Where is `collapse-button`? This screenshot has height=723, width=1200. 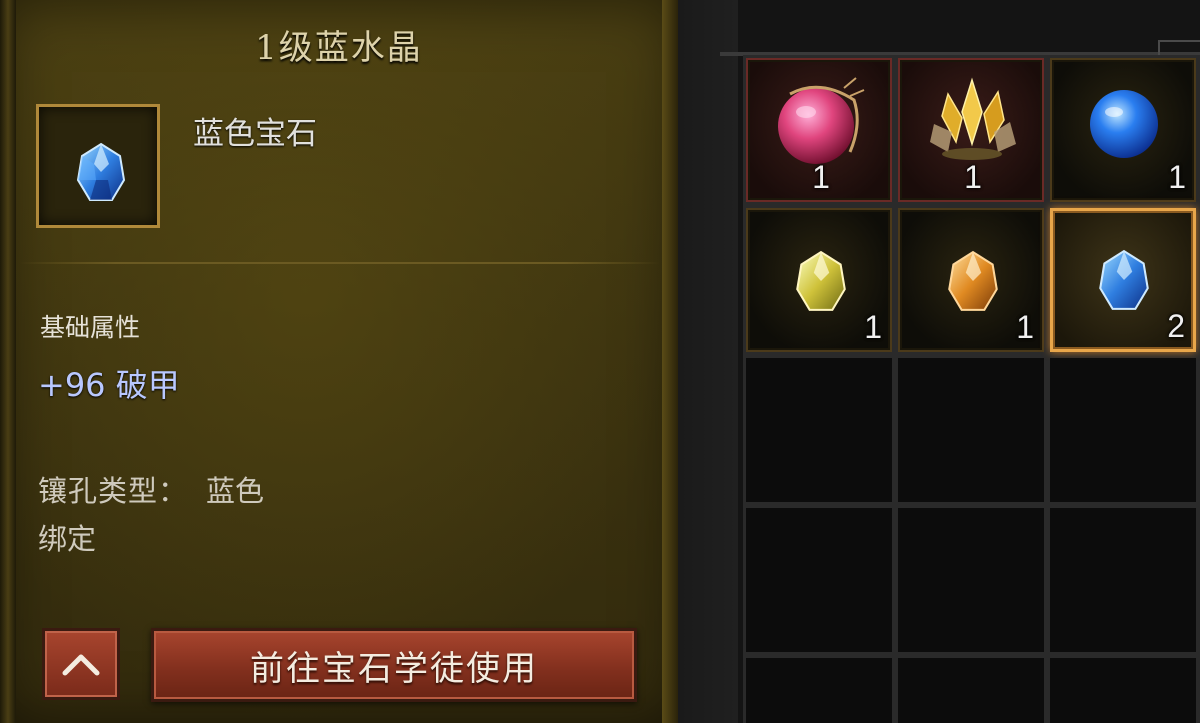
collapse-button is located at coordinates (81, 664).